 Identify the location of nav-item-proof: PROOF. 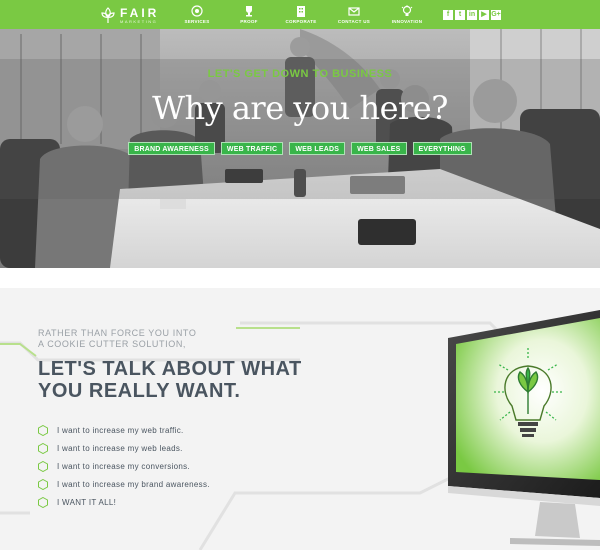
(249, 14).